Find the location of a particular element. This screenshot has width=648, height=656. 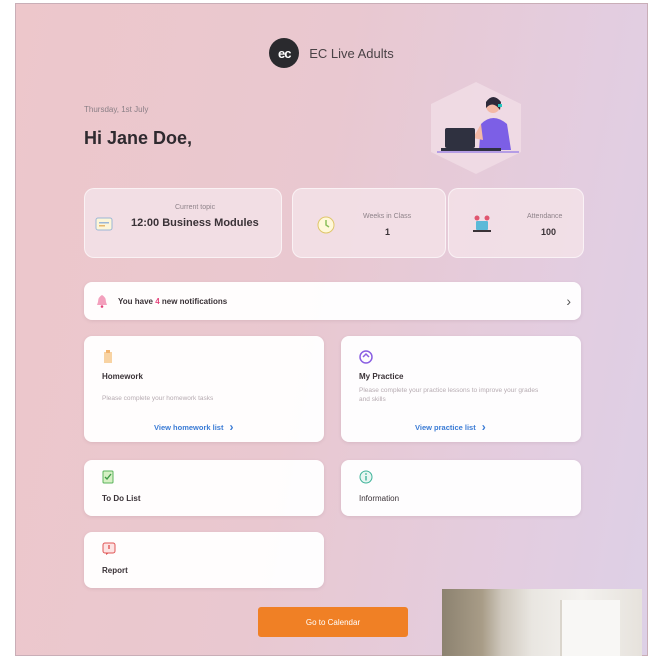

attendance-card: Attendance 100 is located at coordinates (516, 223).